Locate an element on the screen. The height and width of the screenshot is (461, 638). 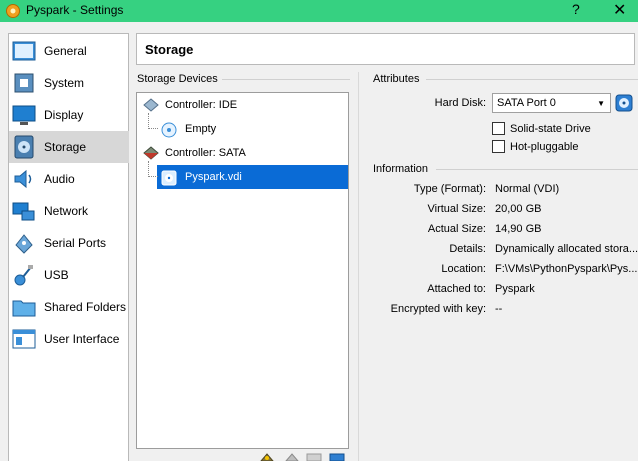
sidebar-item-label: Network is located at coordinates (66, 211).